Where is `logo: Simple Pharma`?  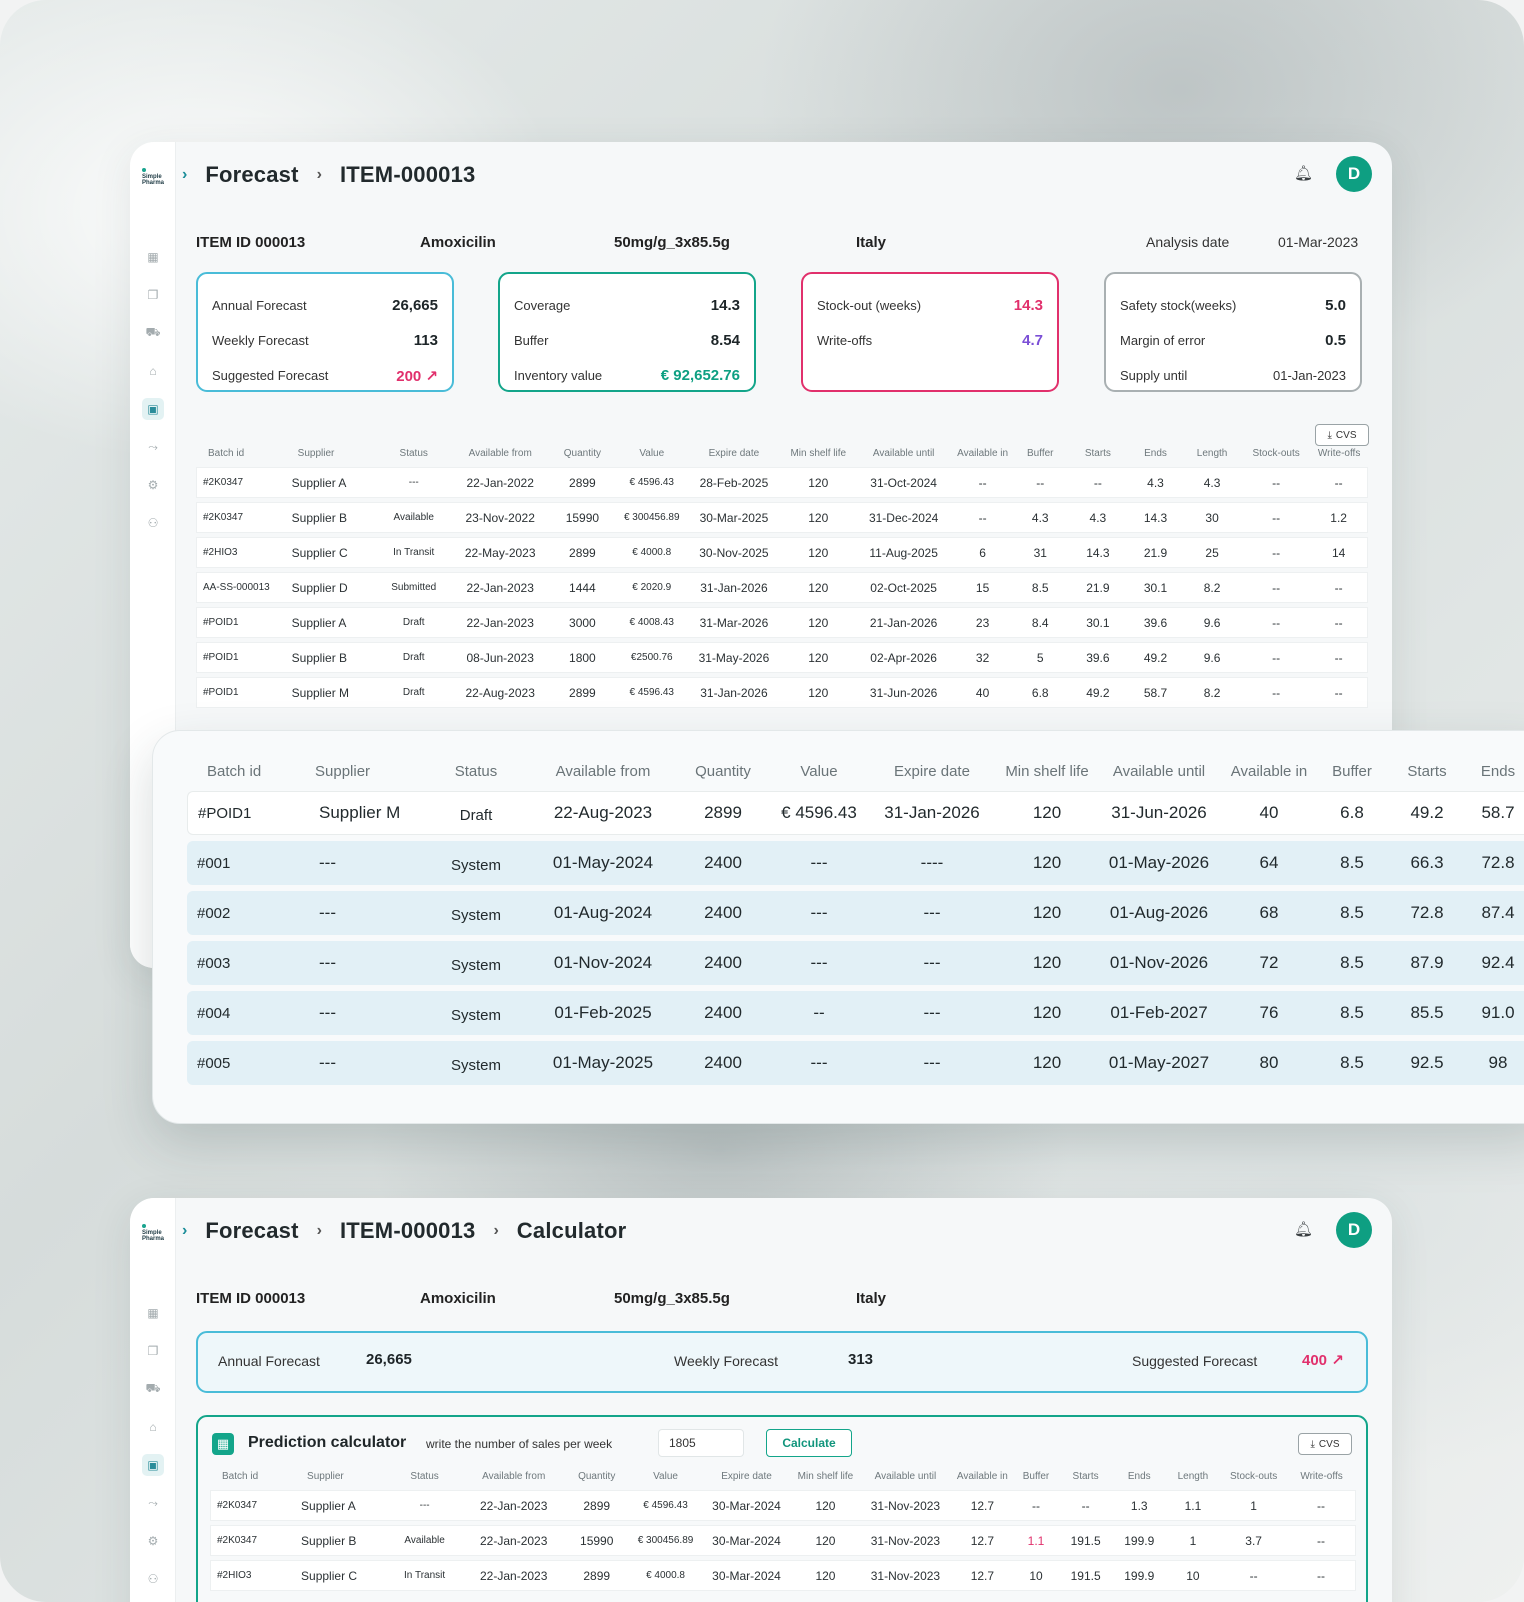
logo: Simple Pharma is located at coordinates (153, 1233).